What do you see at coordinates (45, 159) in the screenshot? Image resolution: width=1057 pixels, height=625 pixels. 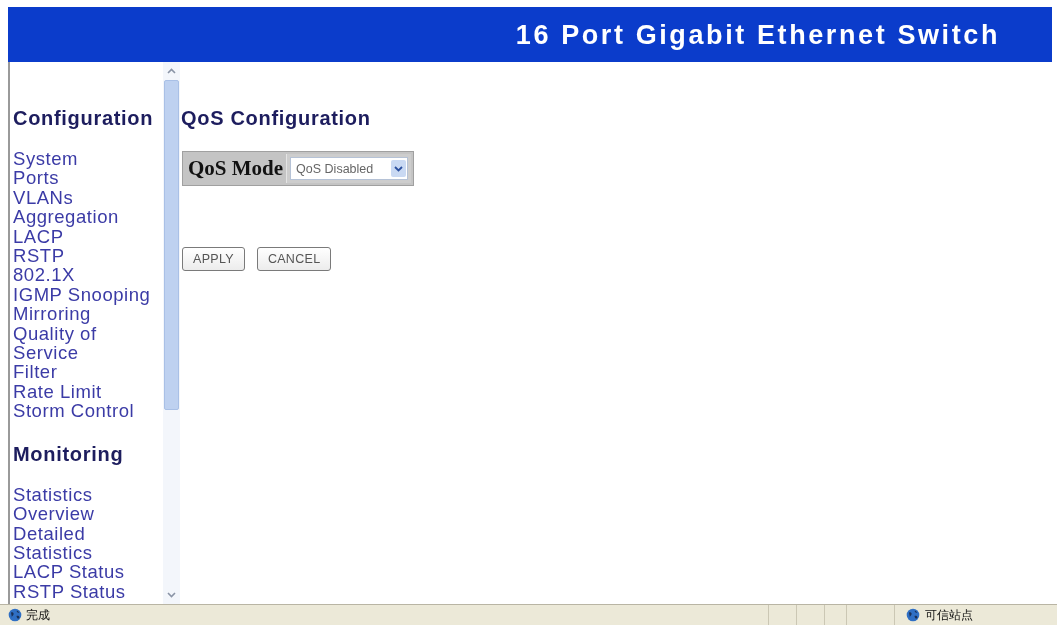 I see `nav-link: System` at bounding box center [45, 159].